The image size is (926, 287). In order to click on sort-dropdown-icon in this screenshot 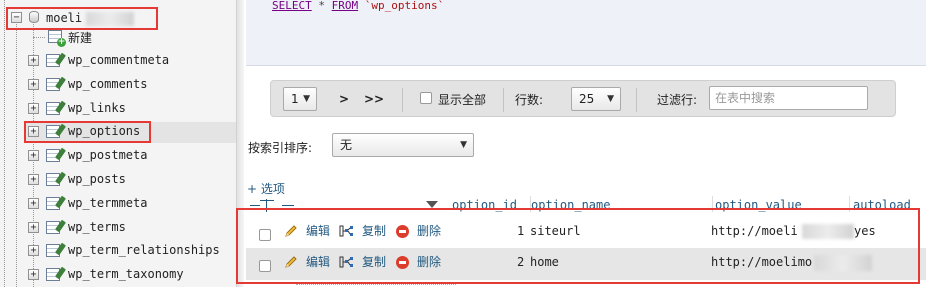, I will do `click(432, 204)`.